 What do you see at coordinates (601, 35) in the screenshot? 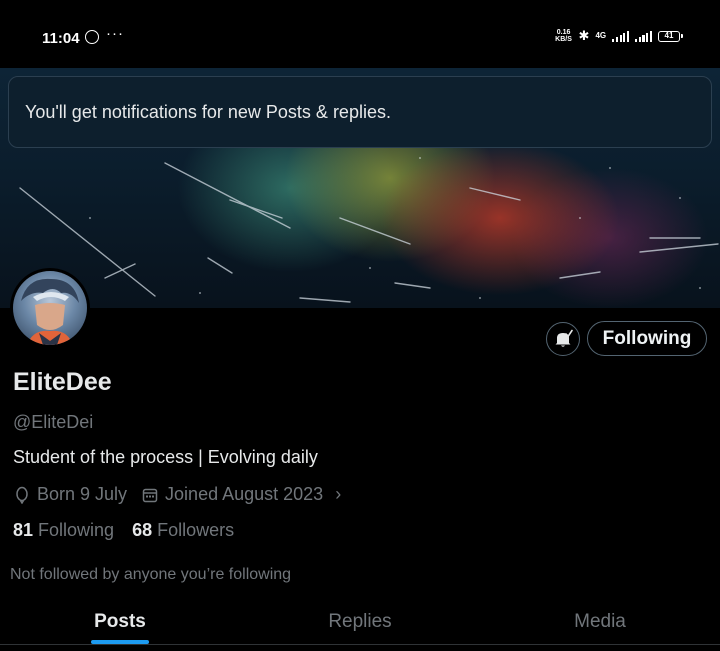
I see `network-type: 4G` at bounding box center [601, 35].